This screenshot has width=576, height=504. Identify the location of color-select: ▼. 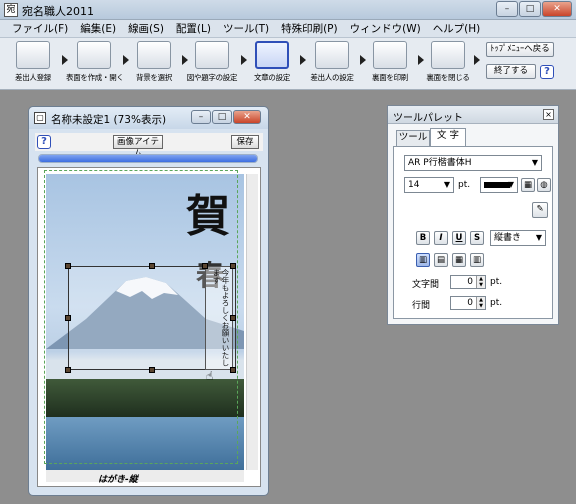
(499, 185).